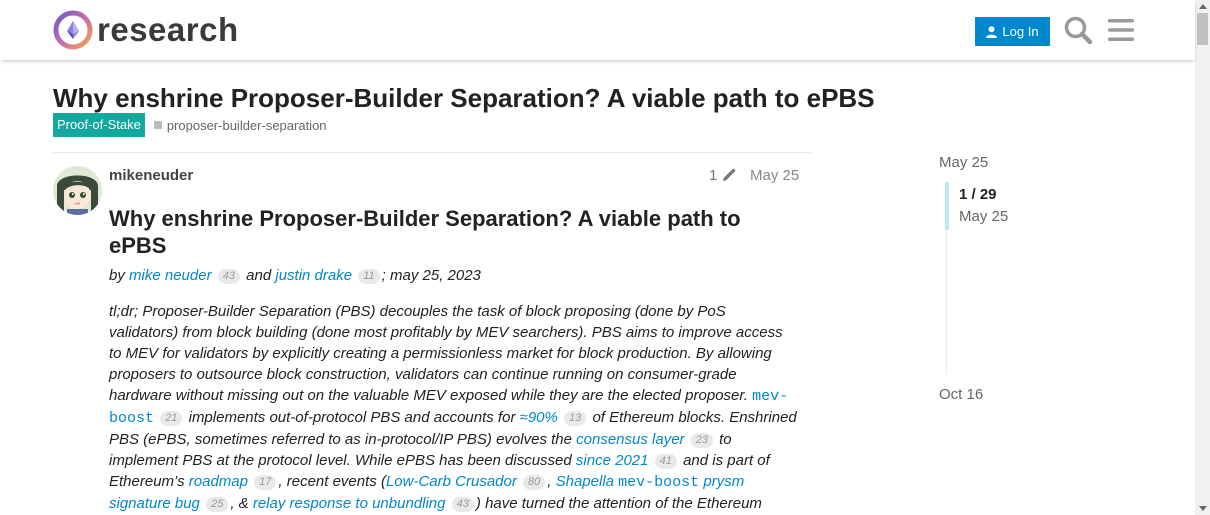 The width and height of the screenshot is (1210, 515). What do you see at coordinates (349, 503) in the screenshot?
I see `body-link: relay response to unbundling` at bounding box center [349, 503].